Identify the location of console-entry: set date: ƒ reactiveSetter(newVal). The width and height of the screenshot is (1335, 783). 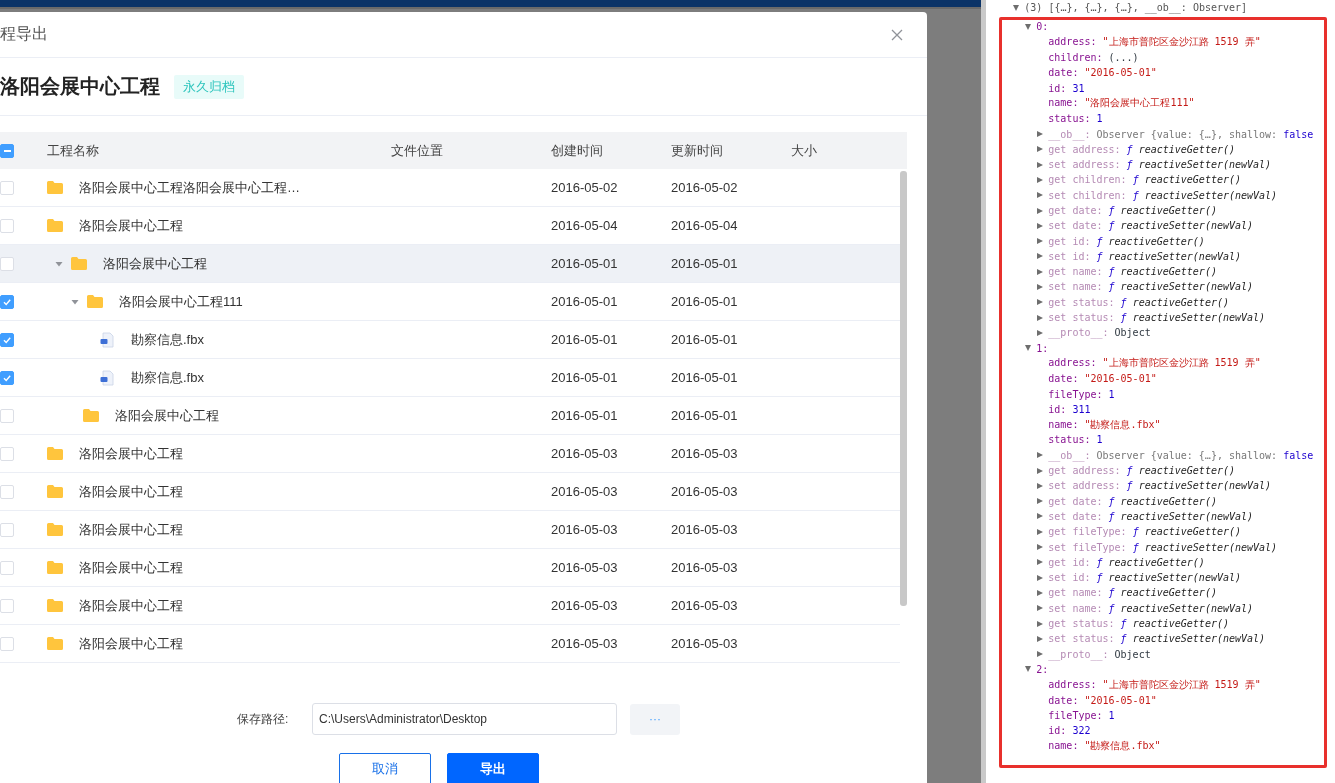
(1151, 226).